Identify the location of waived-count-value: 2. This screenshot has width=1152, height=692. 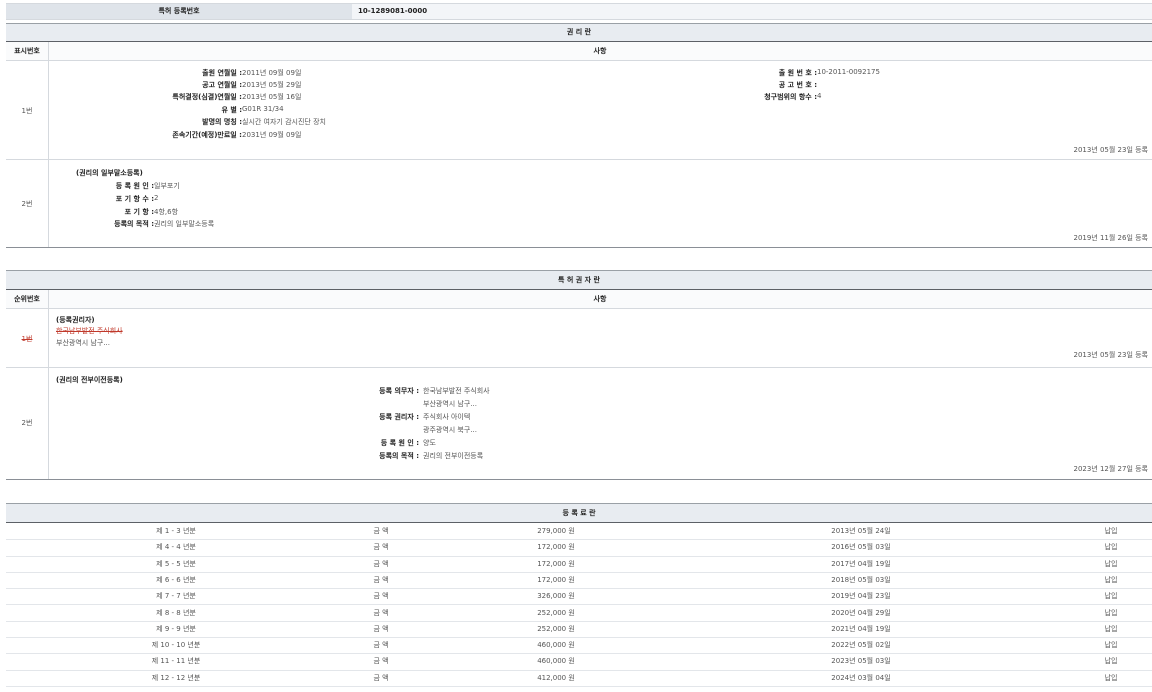
(156, 198).